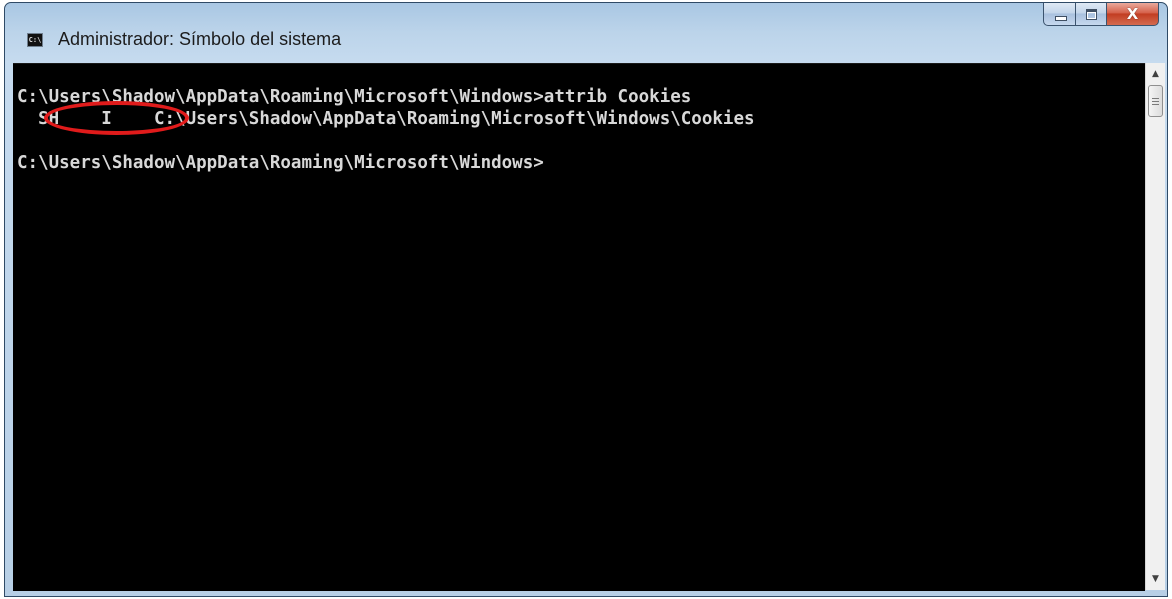 This screenshot has height=599, width=1172. I want to click on close-icon: X, so click(1132, 13).